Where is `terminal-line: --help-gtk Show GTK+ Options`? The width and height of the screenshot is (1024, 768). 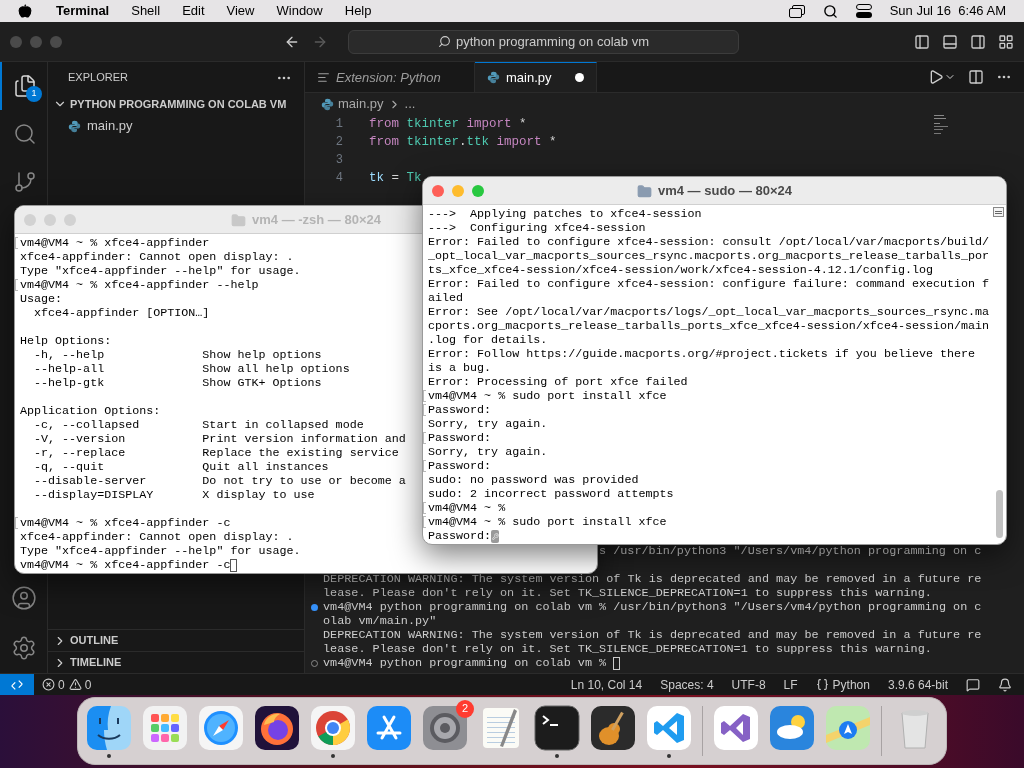 terminal-line: --help-gtk Show GTK+ Options is located at coordinates (177, 383).